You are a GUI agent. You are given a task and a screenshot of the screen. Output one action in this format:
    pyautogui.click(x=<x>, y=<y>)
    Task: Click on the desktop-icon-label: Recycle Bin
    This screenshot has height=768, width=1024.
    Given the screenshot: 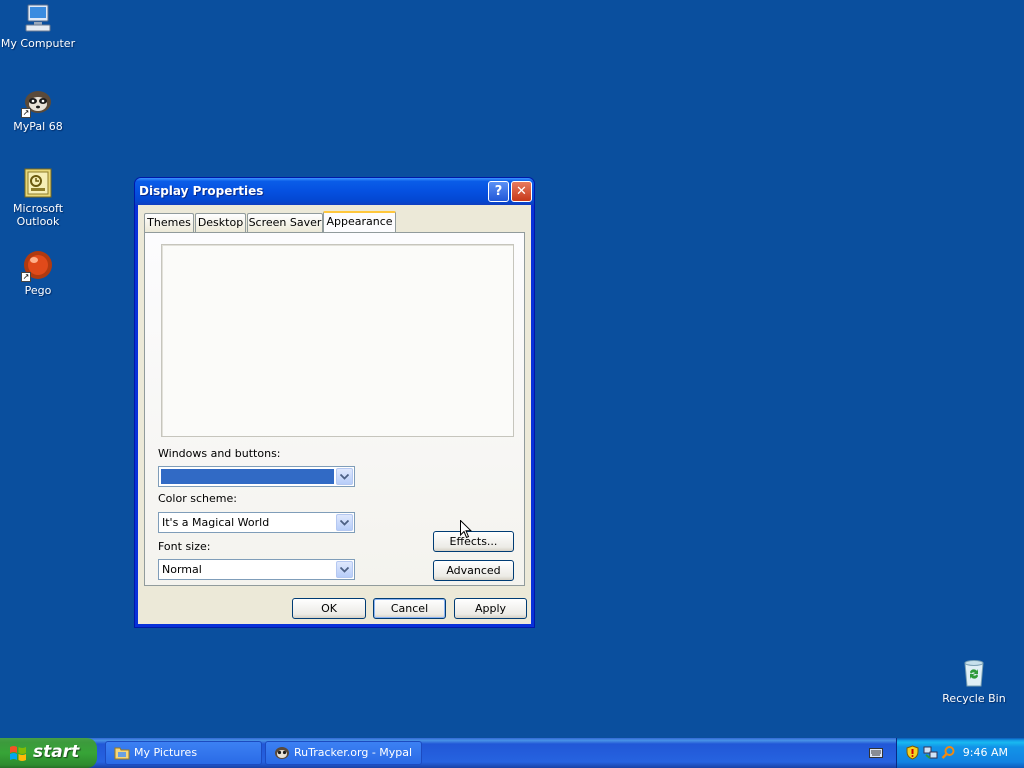 What is the action you would take?
    pyautogui.click(x=974, y=698)
    